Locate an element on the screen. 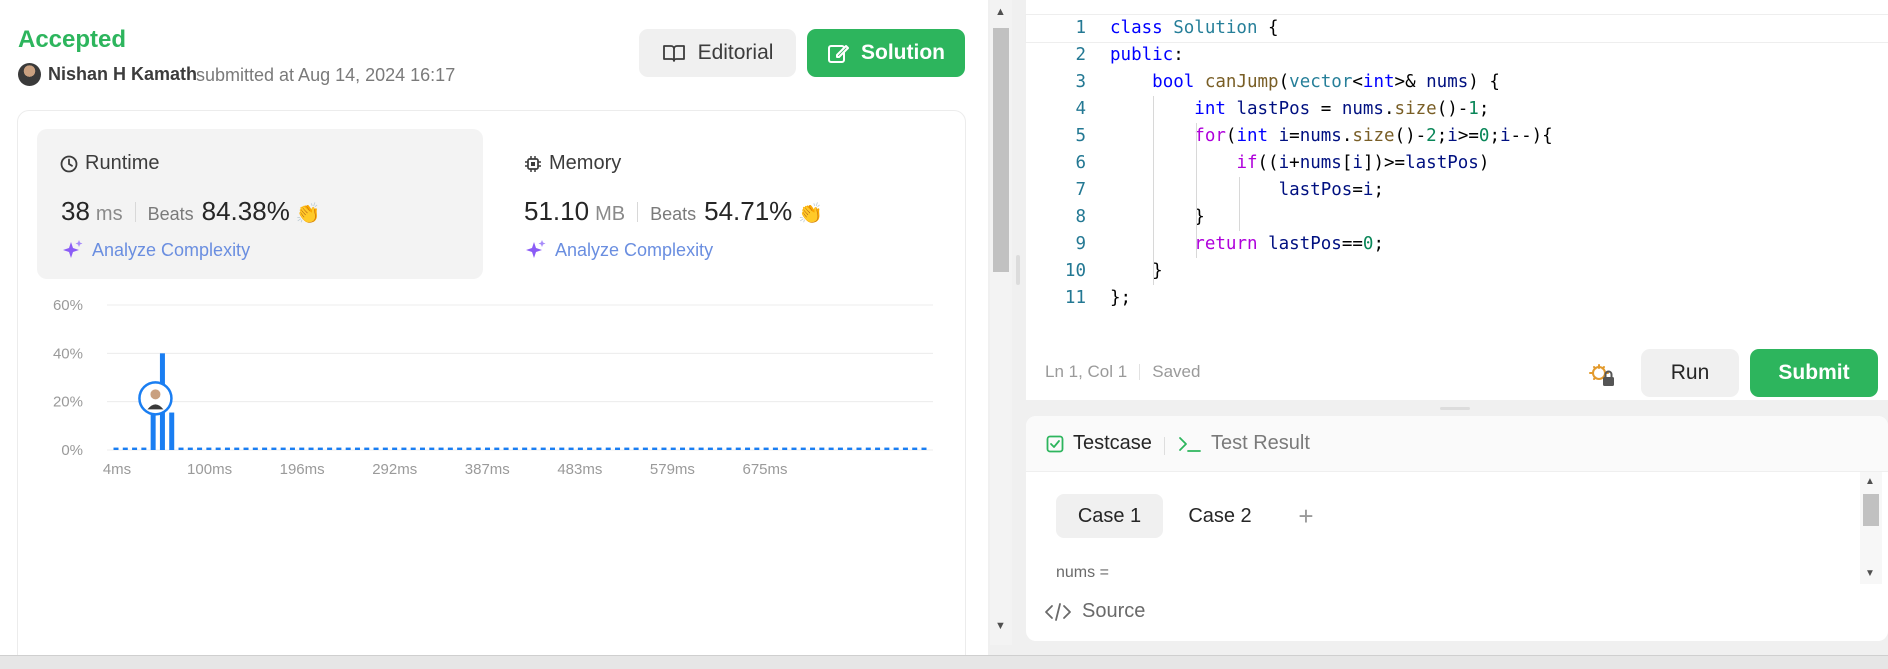 The image size is (1888, 669). runtime-analyze-complexity-link: Analyze Complexity is located at coordinates (156, 250).